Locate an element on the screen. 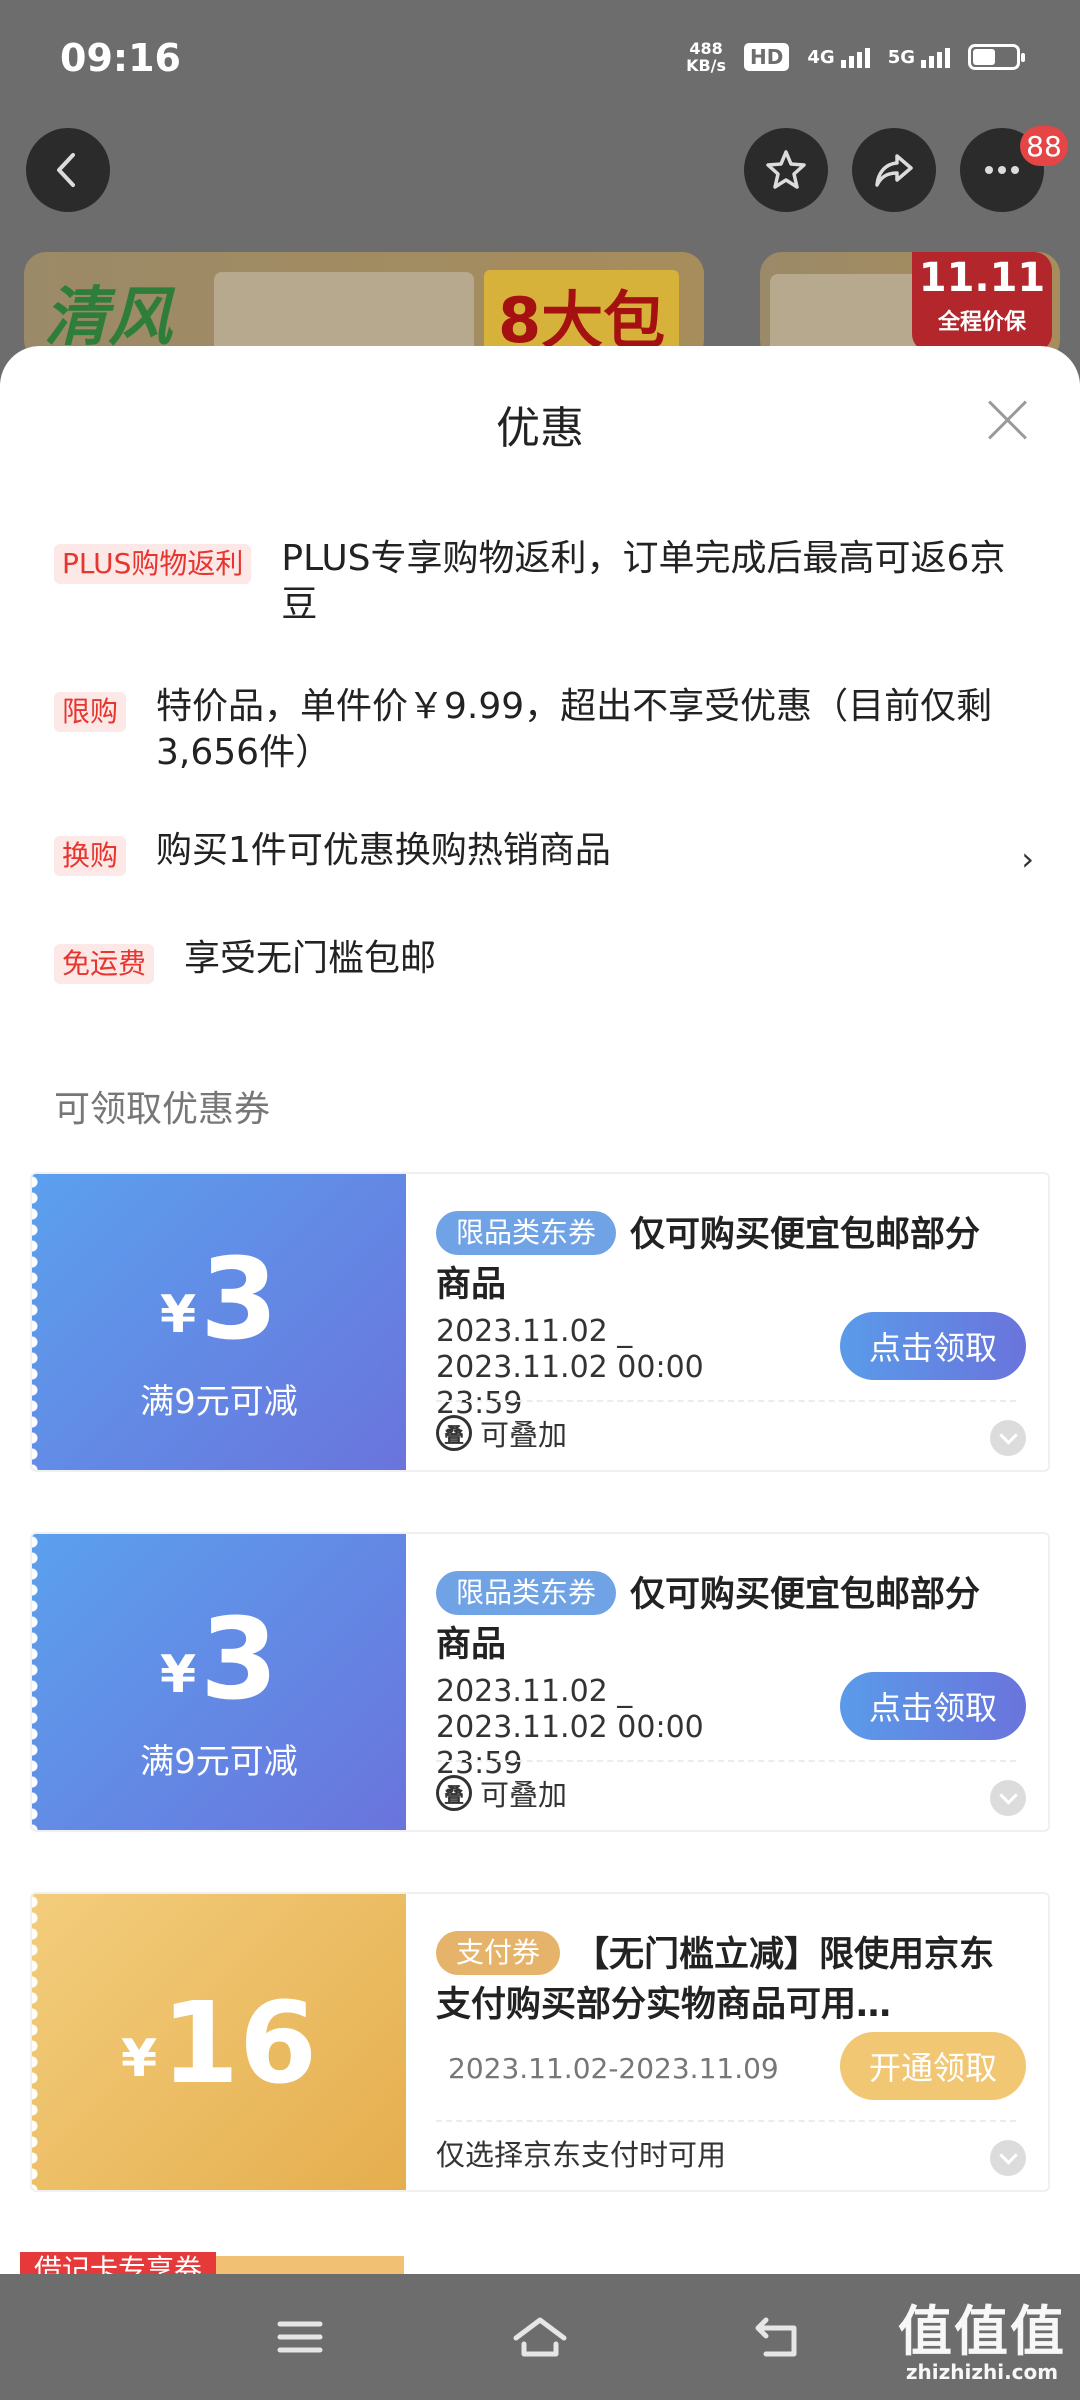  double11-price-protect-tag: 11.11 全程价保 is located at coordinates (982, 302).